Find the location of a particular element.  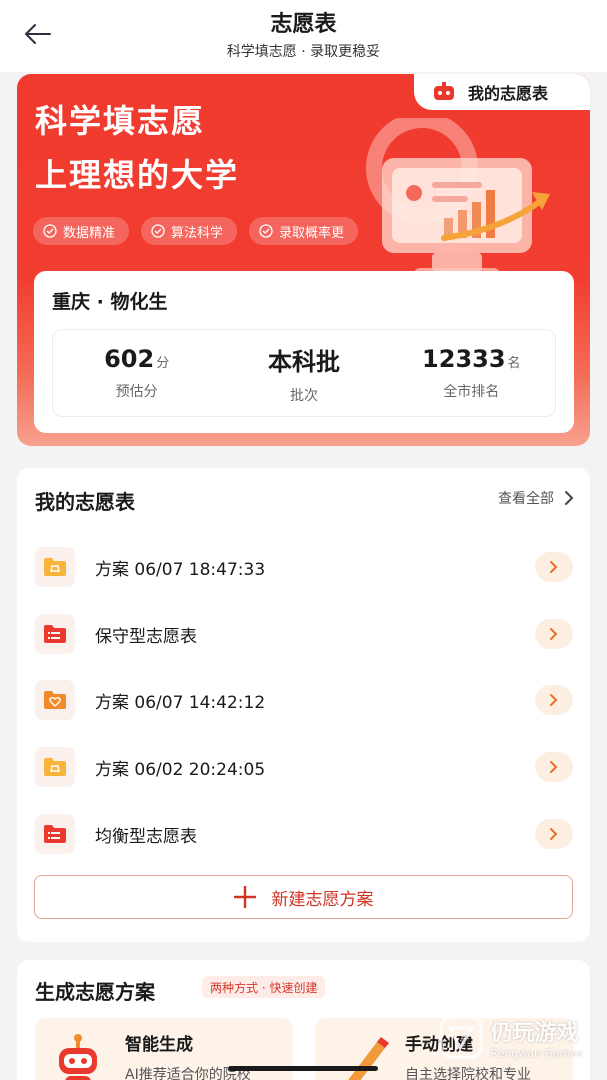

stat-value: 12333 is located at coordinates (464, 359).